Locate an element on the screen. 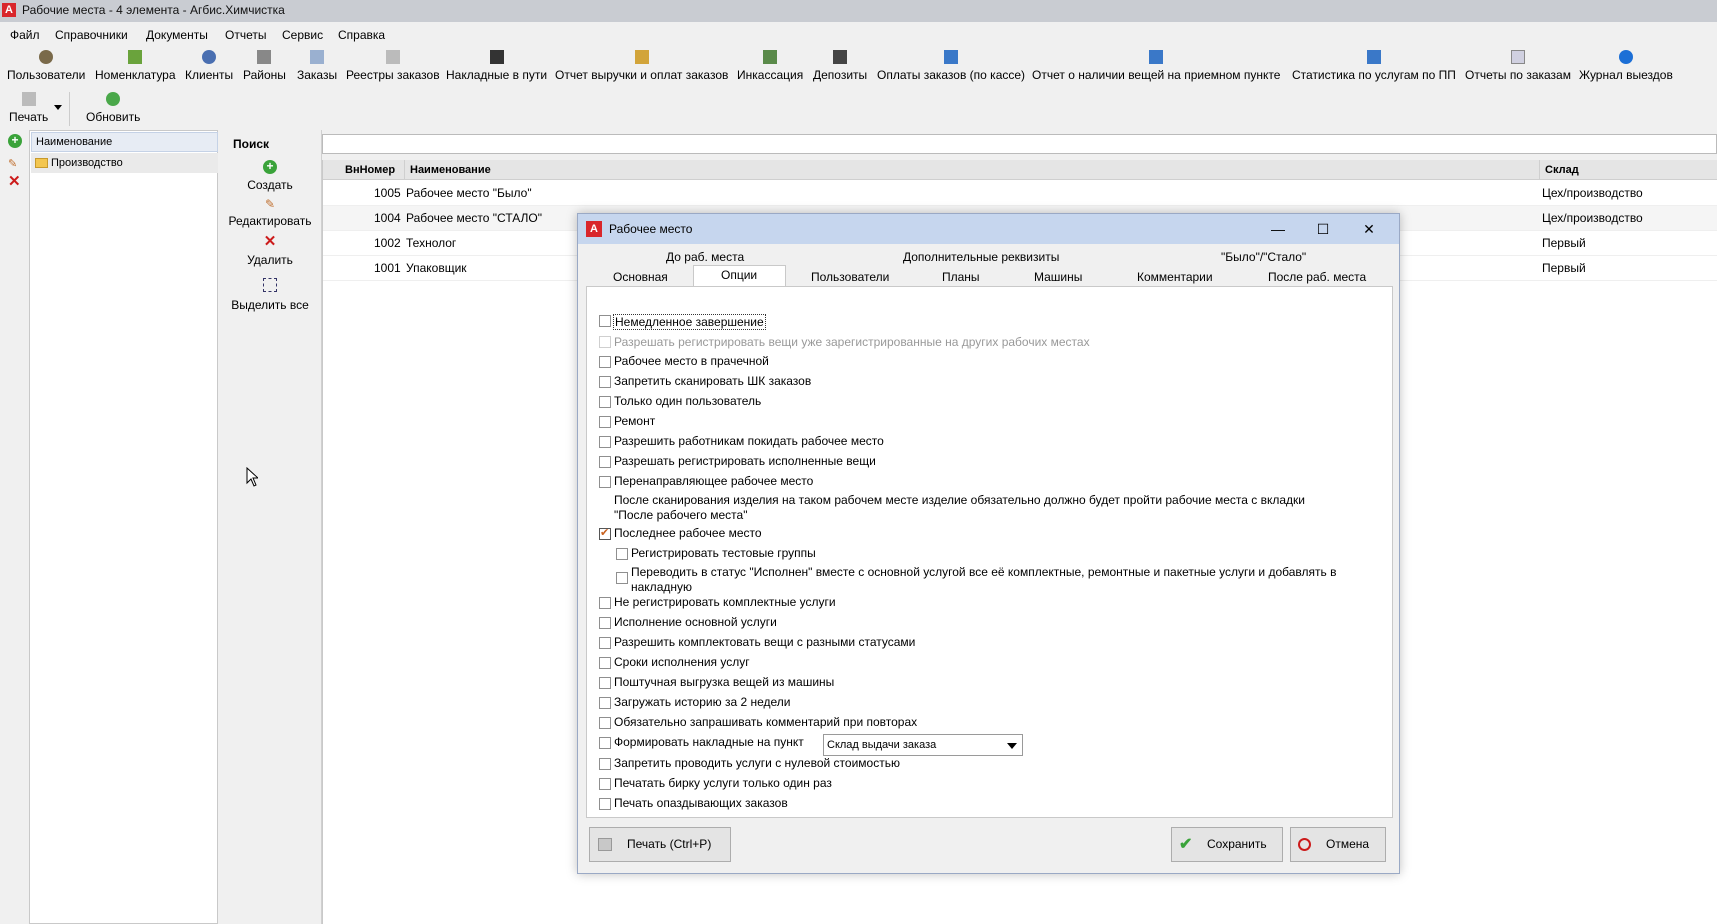  create-button: + Создать is located at coordinates (270, 176).